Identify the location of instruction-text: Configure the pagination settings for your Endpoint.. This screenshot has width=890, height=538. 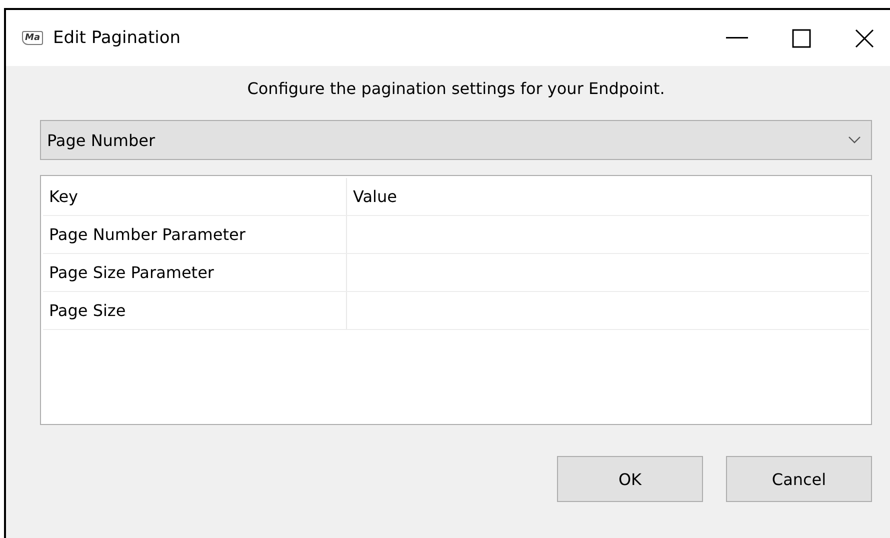
(456, 88).